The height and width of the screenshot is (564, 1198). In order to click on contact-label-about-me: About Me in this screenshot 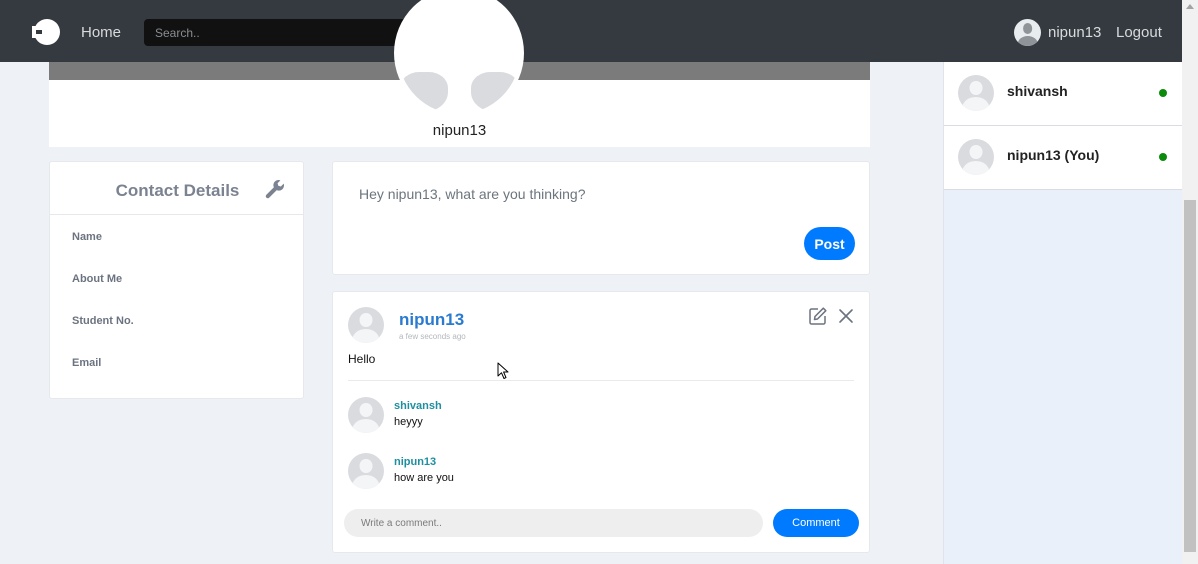, I will do `click(97, 279)`.